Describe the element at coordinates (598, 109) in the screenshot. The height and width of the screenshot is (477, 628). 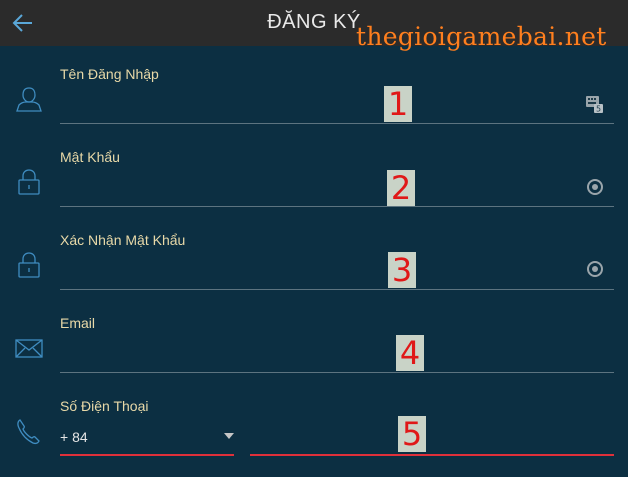
I see `svg-text: 5` at that location.